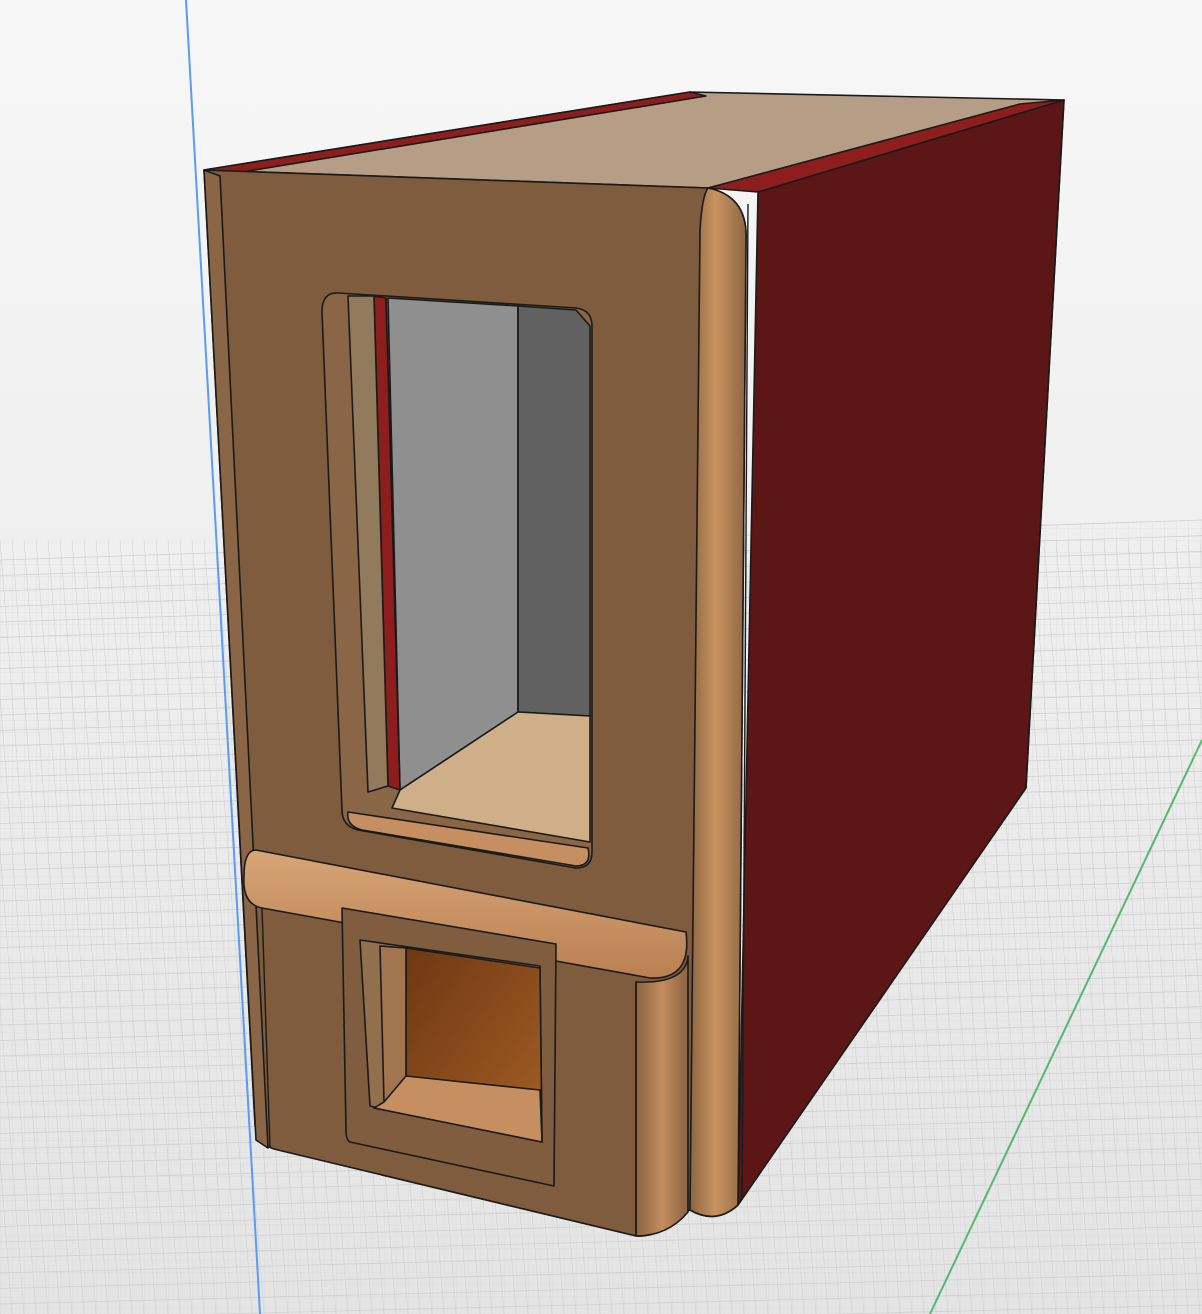 This screenshot has height=1314, width=1202. What do you see at coordinates (554, 511) in the screenshot?
I see `upper-cavity-side-wall` at bounding box center [554, 511].